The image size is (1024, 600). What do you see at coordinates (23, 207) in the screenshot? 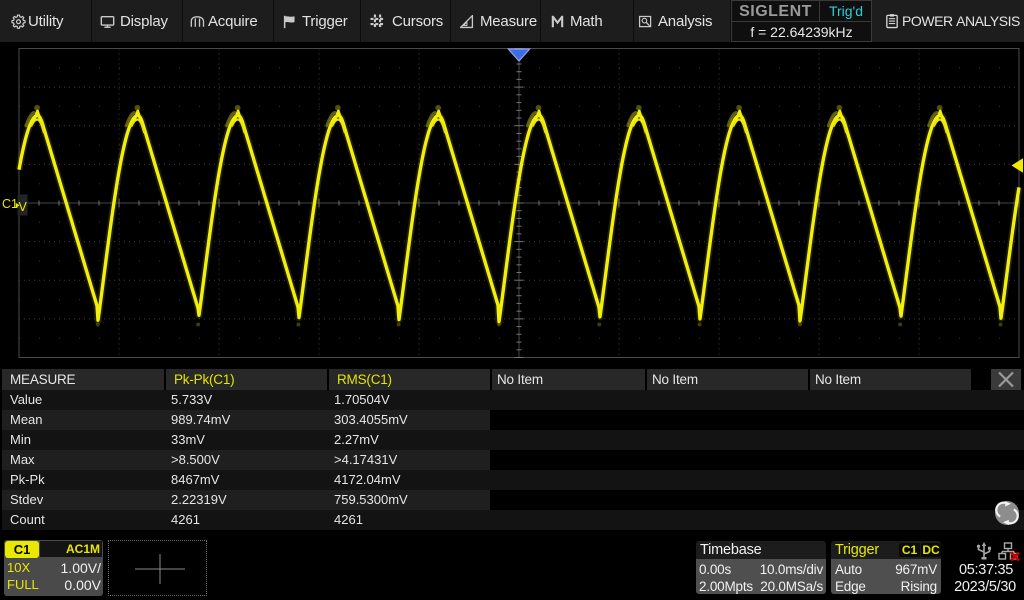
I see `svg-text: V` at bounding box center [23, 207].